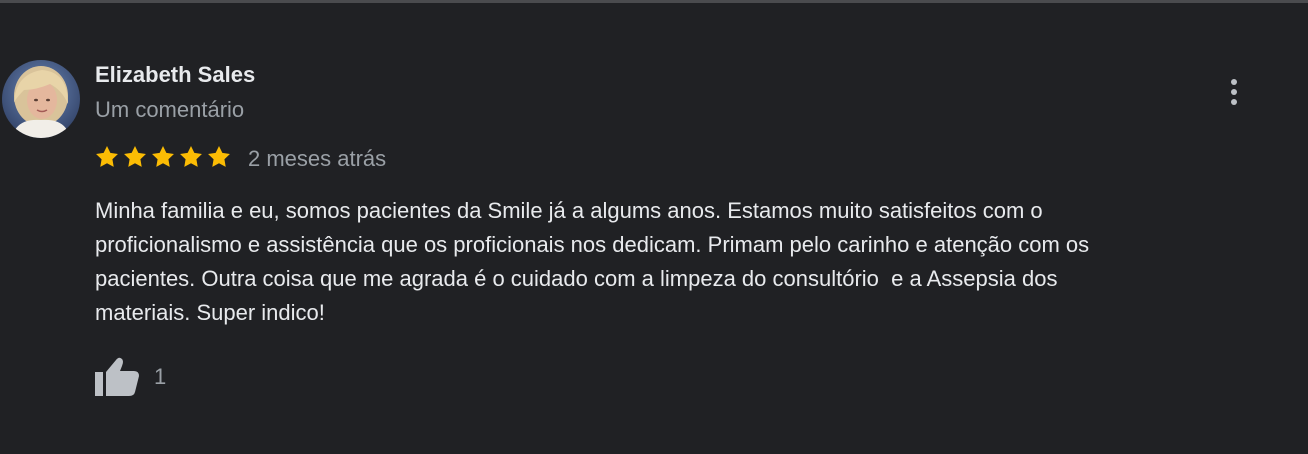 This screenshot has height=454, width=1308. What do you see at coordinates (175, 75) in the screenshot?
I see `author-name: Elizabeth Sales` at bounding box center [175, 75].